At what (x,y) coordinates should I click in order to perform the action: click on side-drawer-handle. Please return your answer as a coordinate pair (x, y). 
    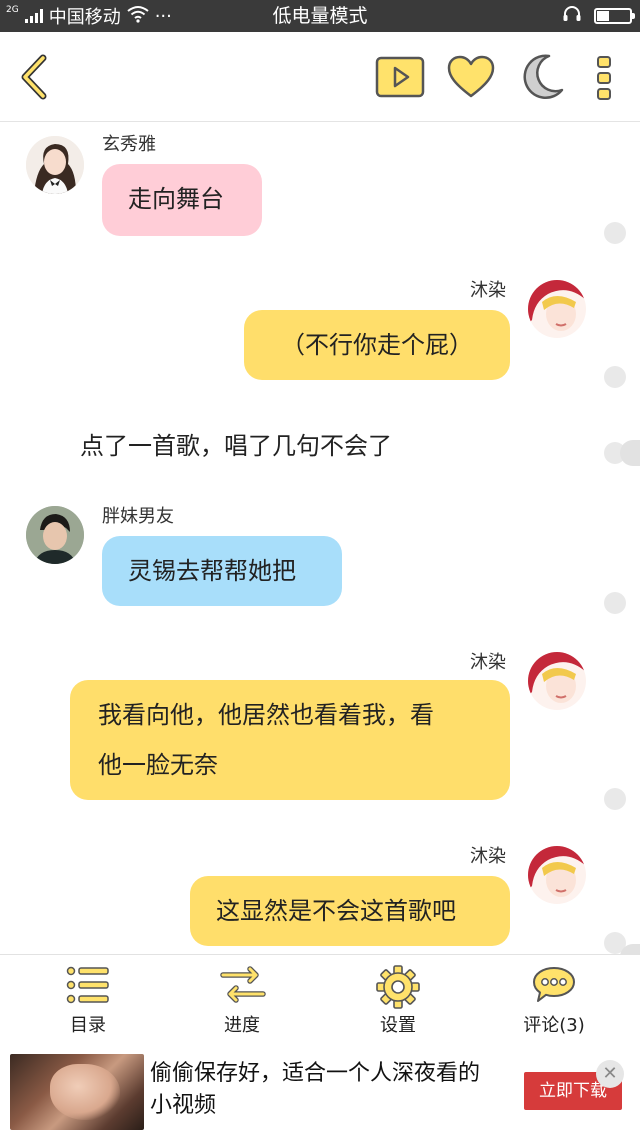
    Looking at the image, I should click on (630, 453).